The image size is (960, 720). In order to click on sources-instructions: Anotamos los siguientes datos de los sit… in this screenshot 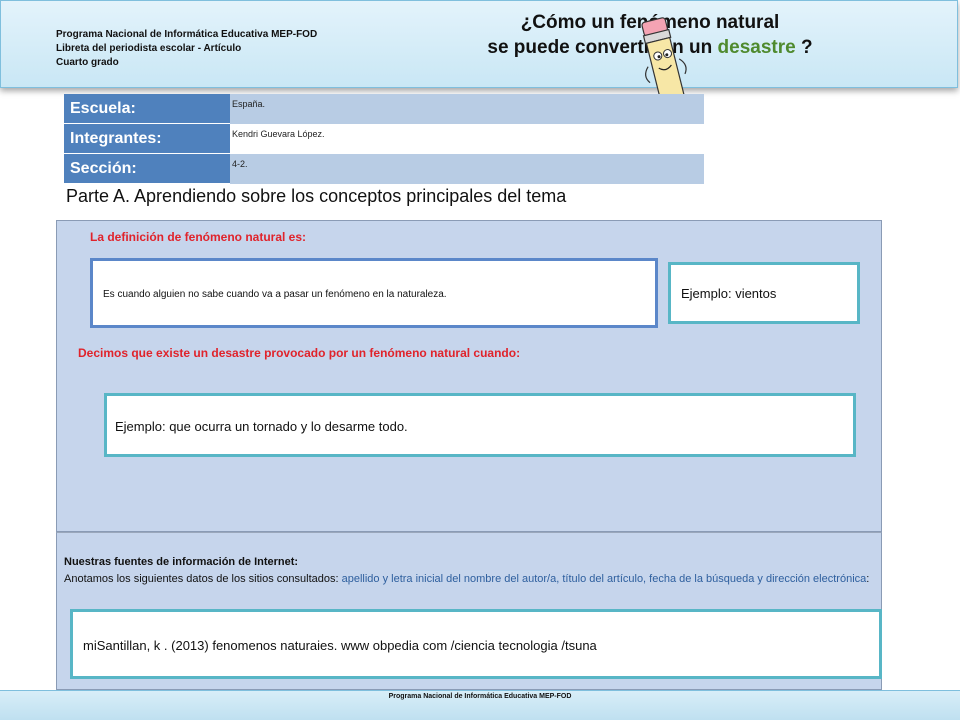, I will do `click(467, 579)`.